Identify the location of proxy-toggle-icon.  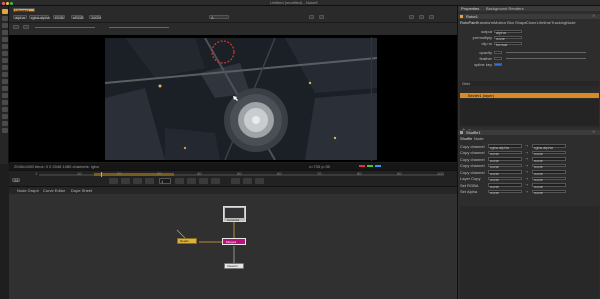
(311, 17).